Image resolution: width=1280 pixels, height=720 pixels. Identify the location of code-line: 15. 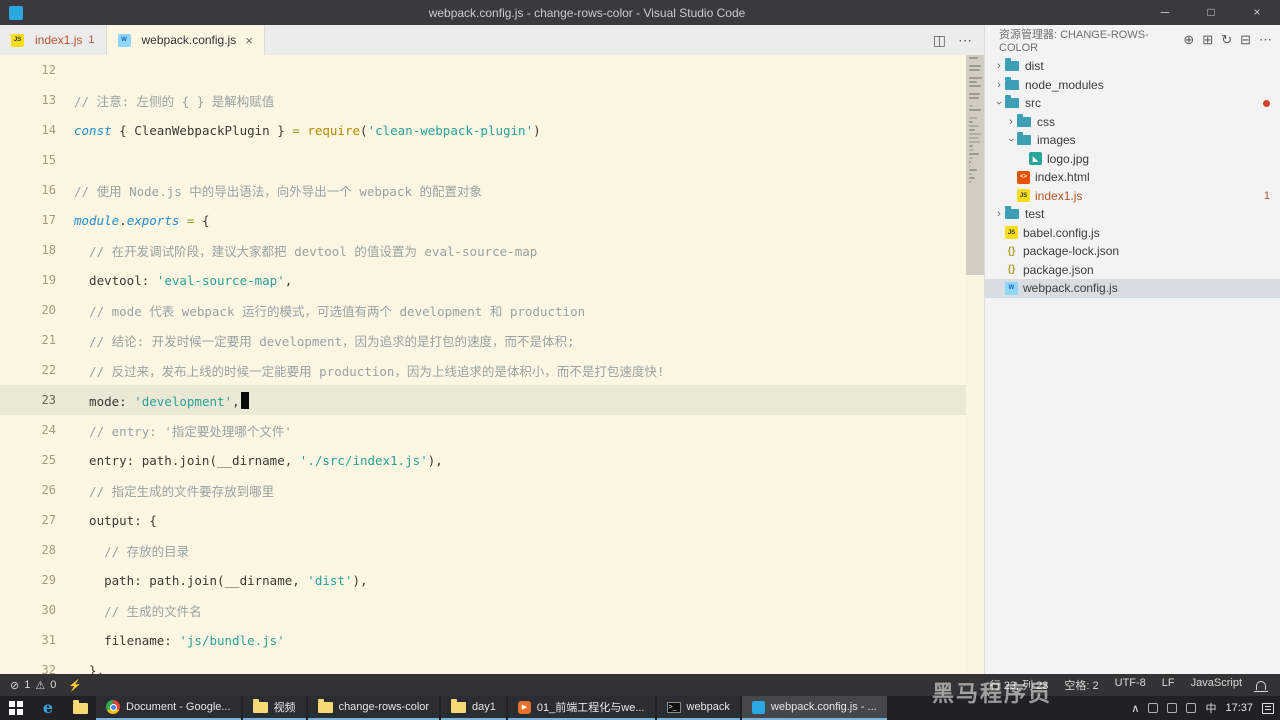
(483, 160).